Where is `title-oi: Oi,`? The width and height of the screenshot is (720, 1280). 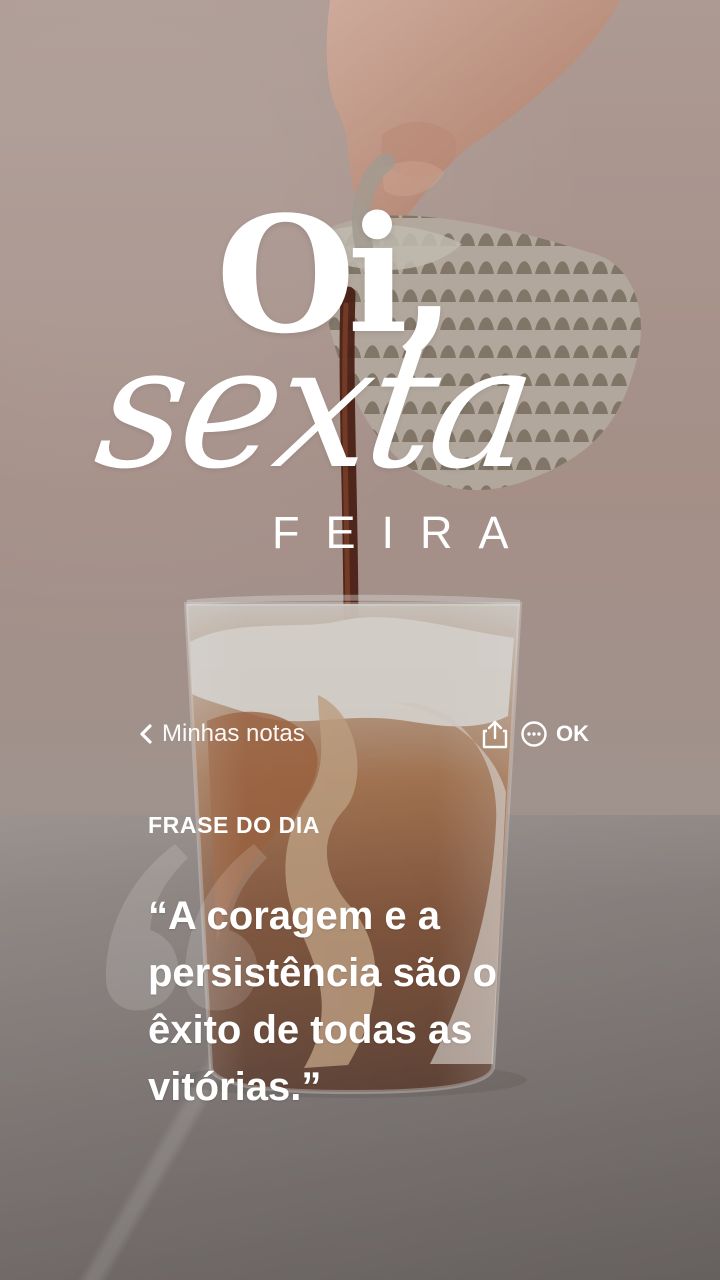
title-oi: Oi, is located at coordinates (336, 275).